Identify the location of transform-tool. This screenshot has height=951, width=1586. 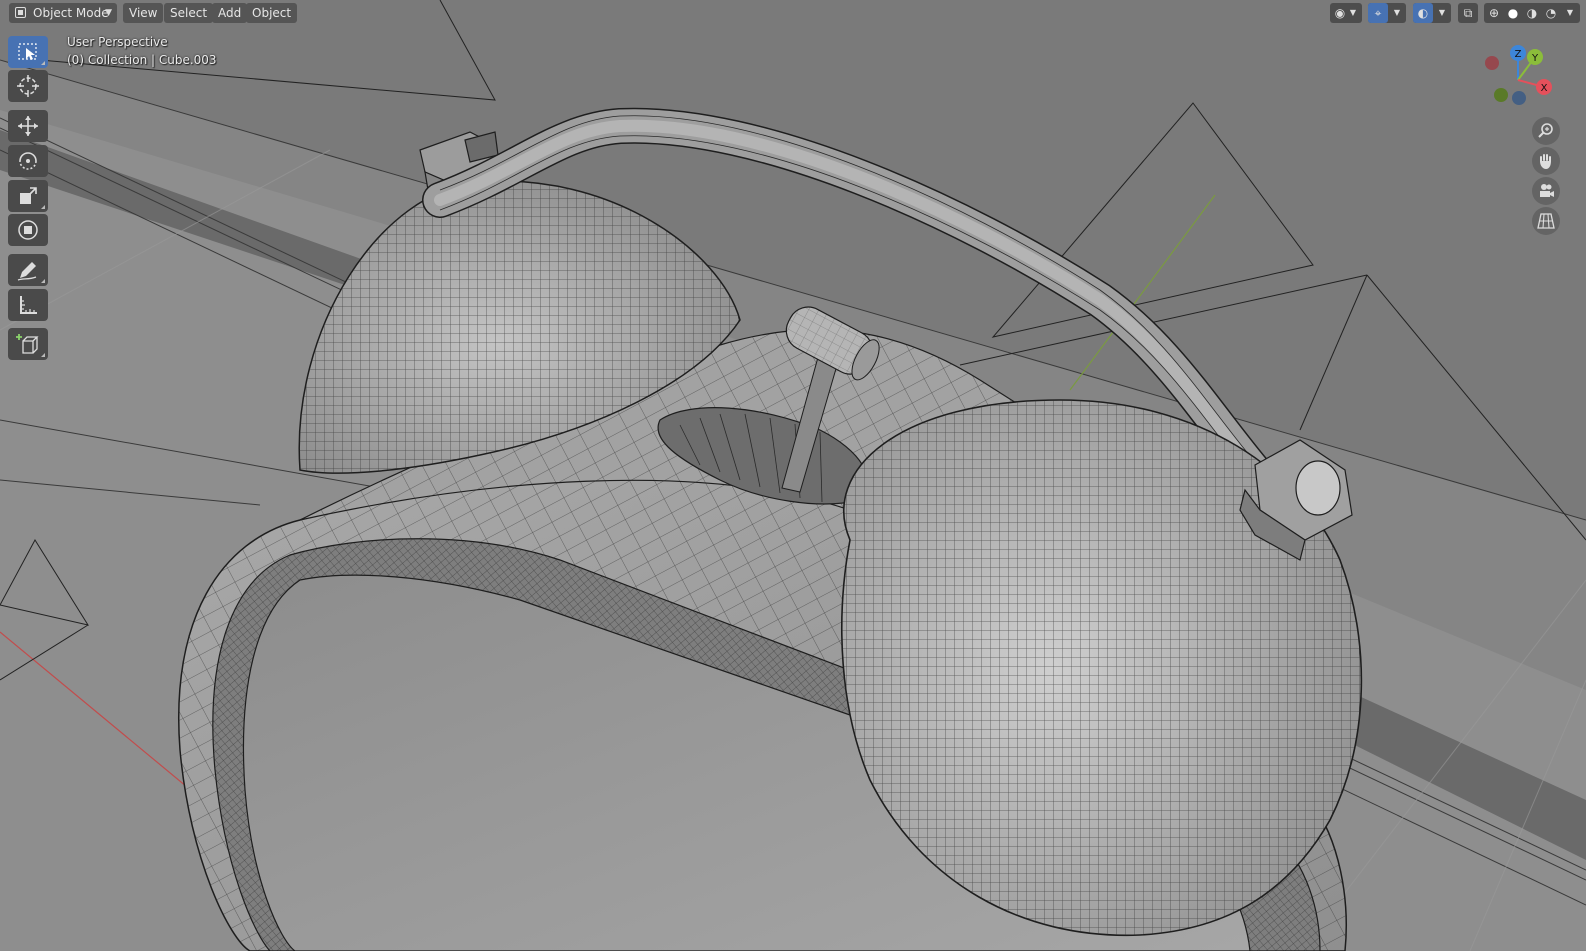
(28, 230).